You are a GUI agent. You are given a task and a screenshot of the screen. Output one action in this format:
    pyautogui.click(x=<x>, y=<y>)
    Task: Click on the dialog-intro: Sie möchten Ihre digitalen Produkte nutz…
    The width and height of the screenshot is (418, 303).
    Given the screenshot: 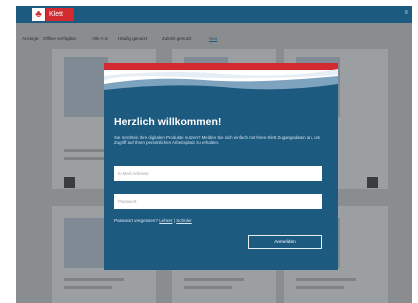 What is the action you would take?
    pyautogui.click(x=217, y=140)
    